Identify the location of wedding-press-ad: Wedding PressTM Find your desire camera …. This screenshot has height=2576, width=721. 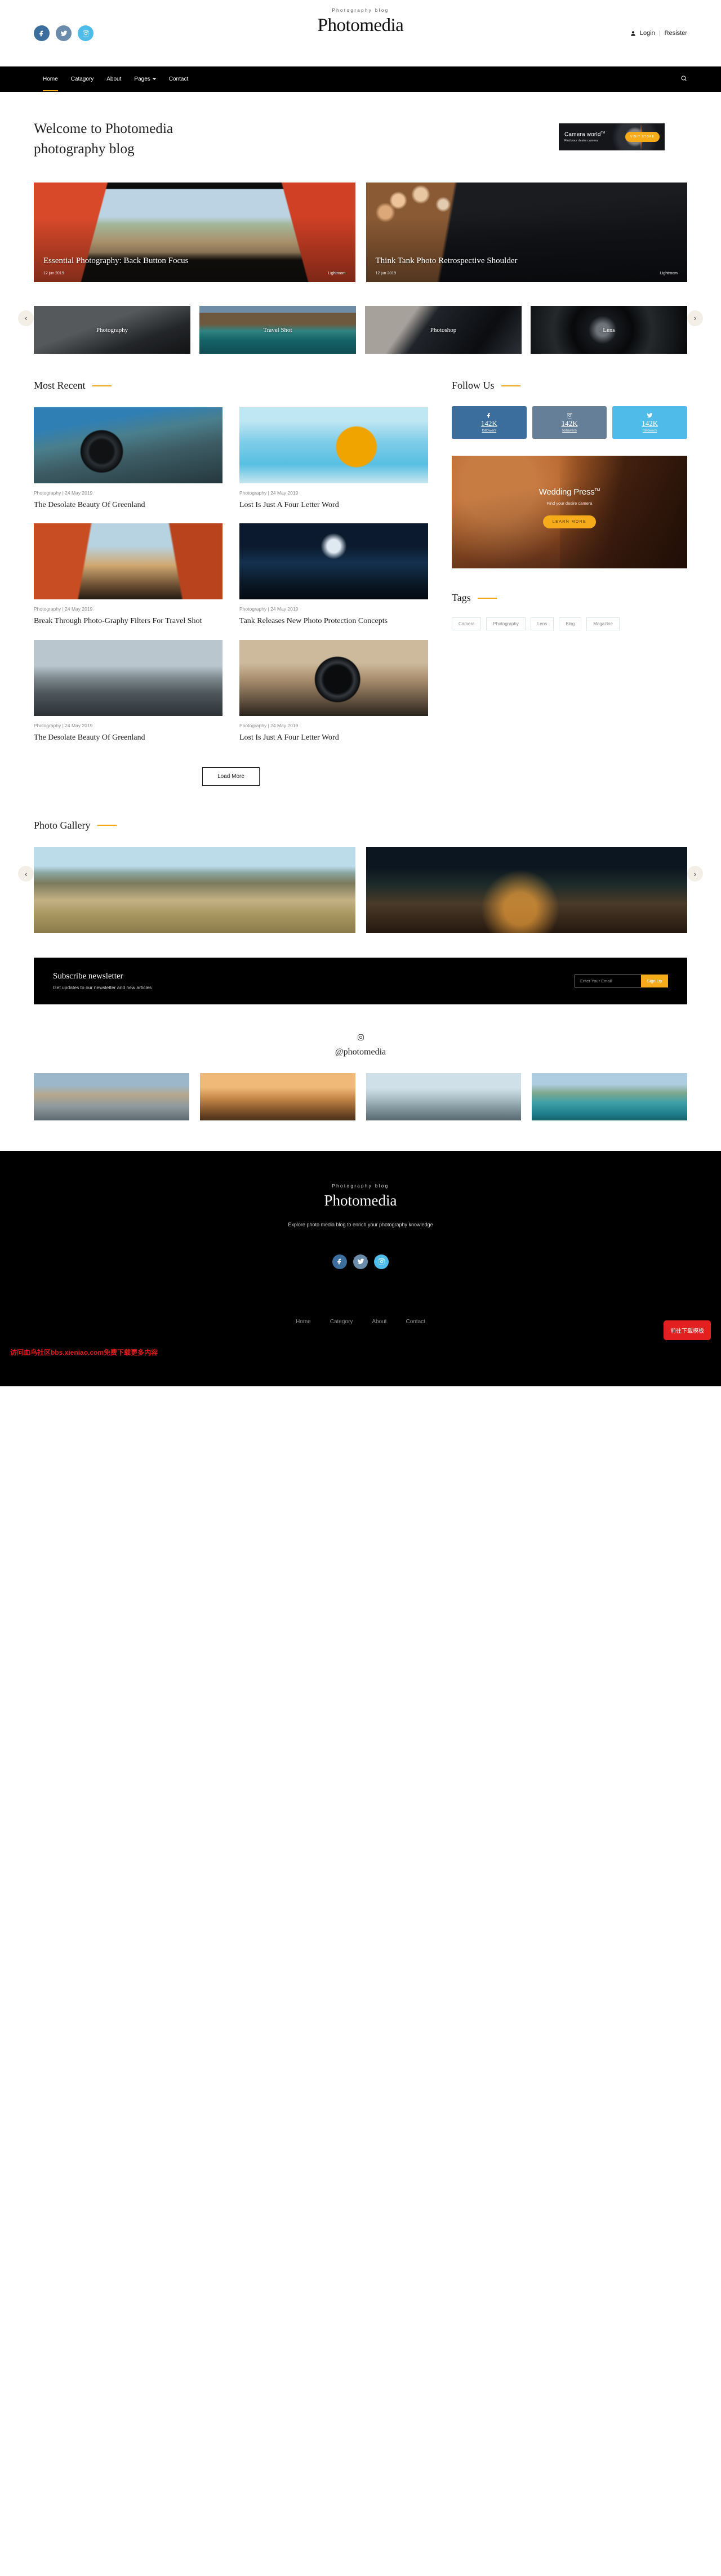
(569, 512).